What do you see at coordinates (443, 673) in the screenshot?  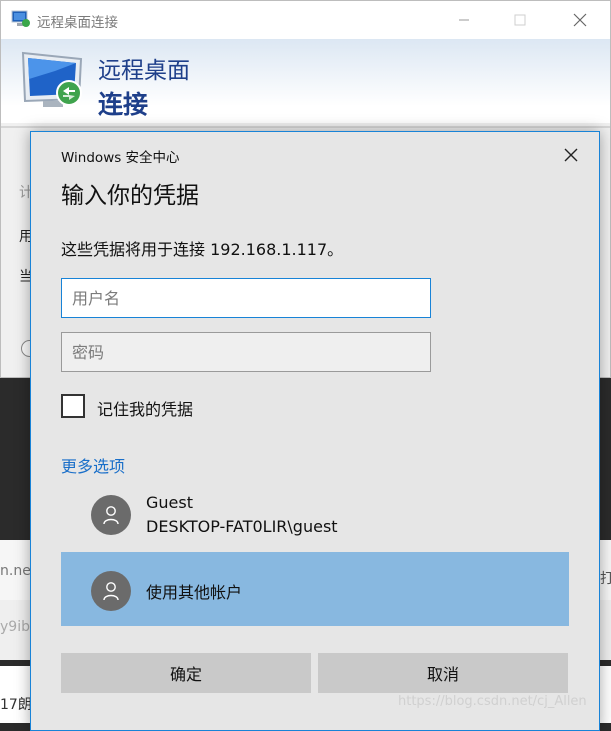 I see `cancel-button: 取消` at bounding box center [443, 673].